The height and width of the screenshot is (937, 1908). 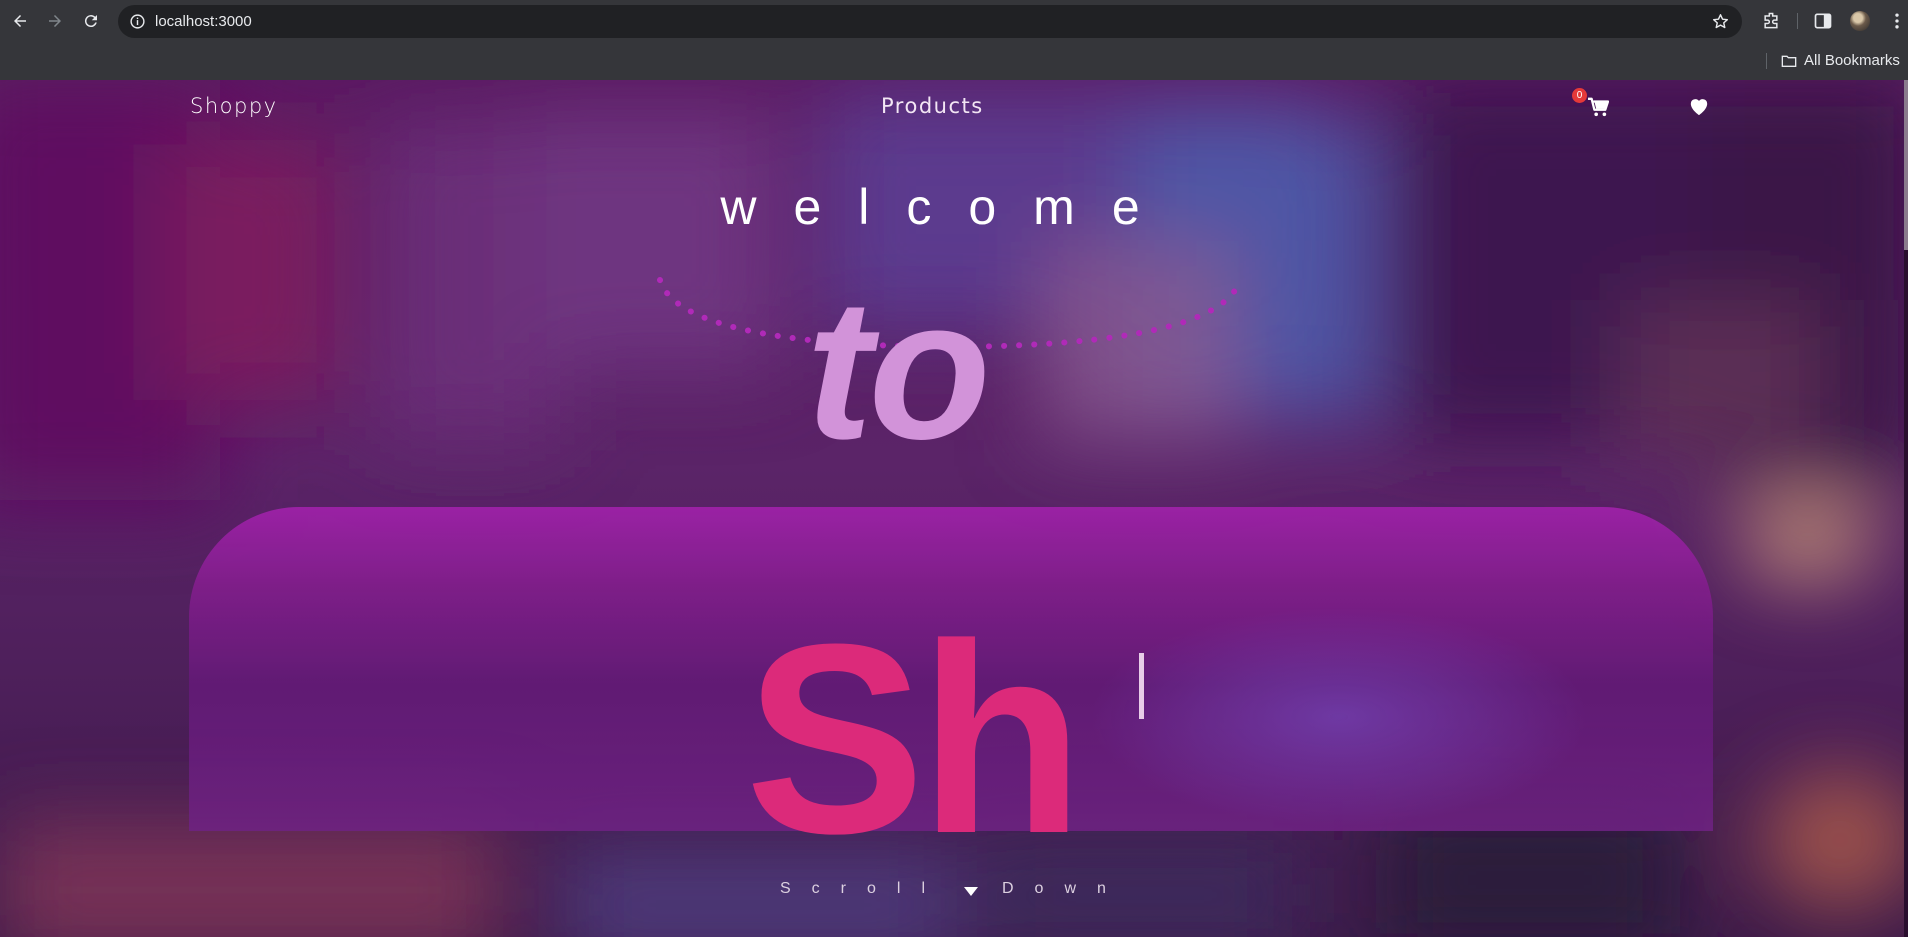 I want to click on bookmarks-divider, so click(x=1766, y=61).